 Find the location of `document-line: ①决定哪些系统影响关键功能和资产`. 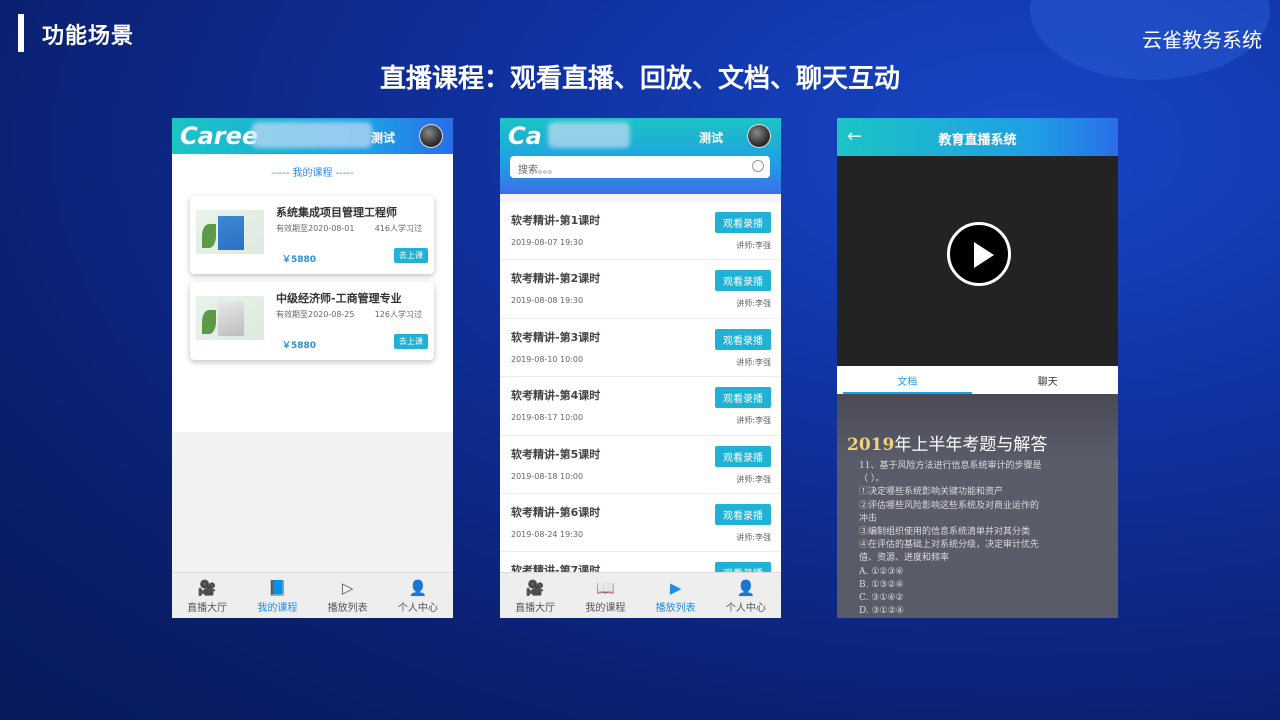

document-line: ①决定哪些系统影响关键功能和资产 is located at coordinates (931, 492).